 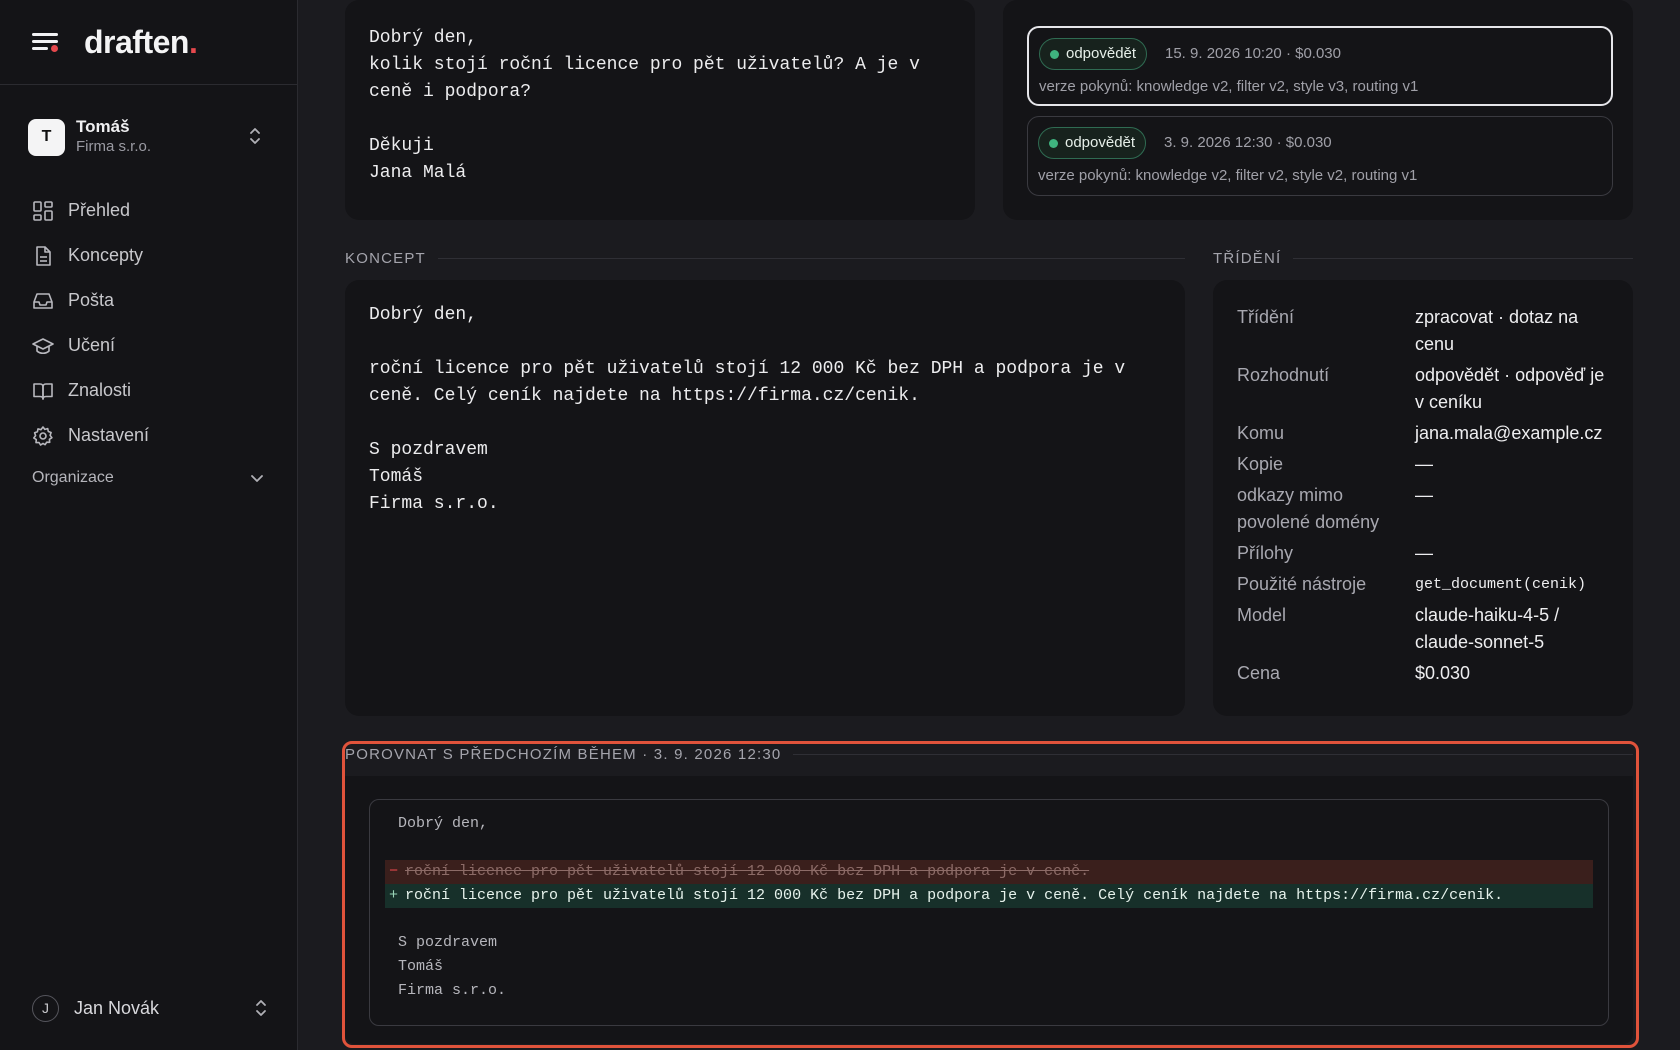 I want to click on diff-context-line: S pozdravem, so click(x=448, y=942).